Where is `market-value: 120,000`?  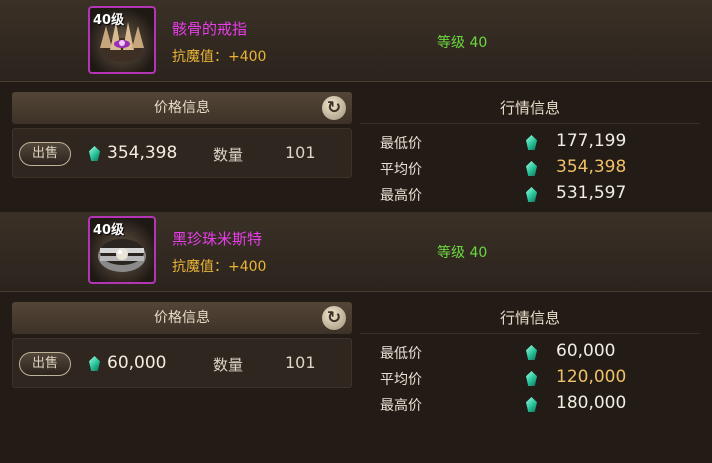 market-value: 120,000 is located at coordinates (591, 377).